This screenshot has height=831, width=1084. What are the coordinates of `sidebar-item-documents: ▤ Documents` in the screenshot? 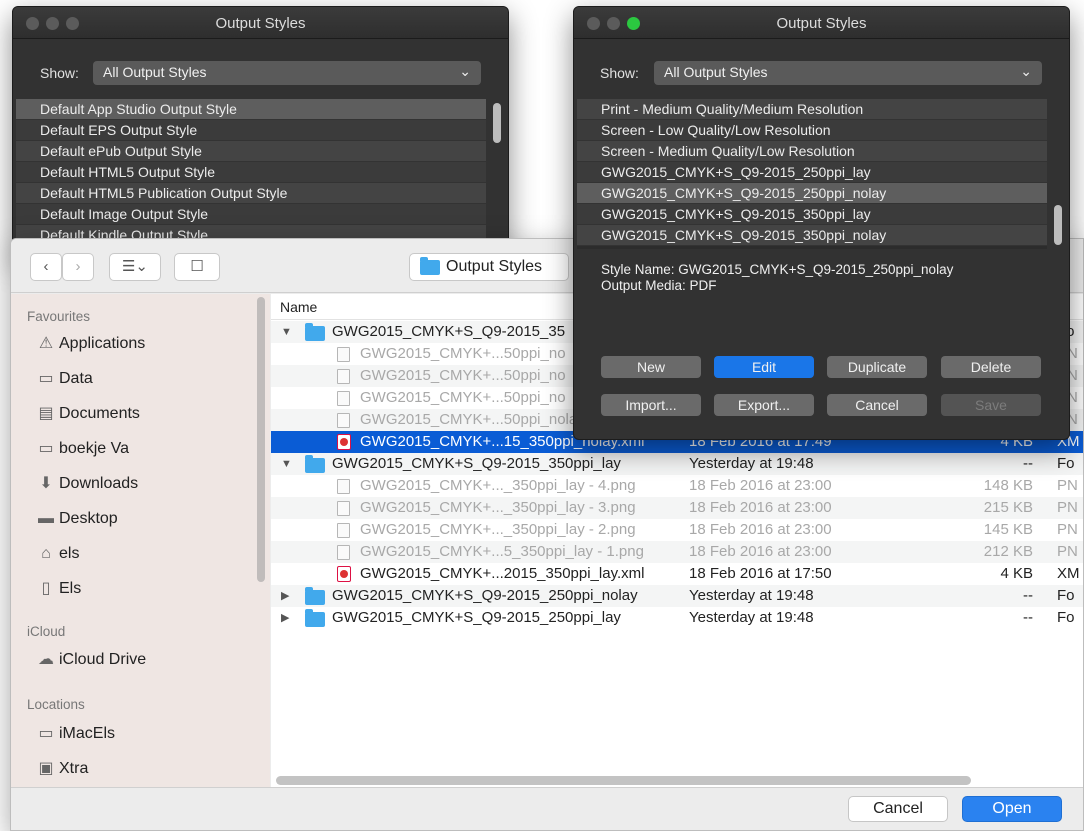 It's located at (86, 414).